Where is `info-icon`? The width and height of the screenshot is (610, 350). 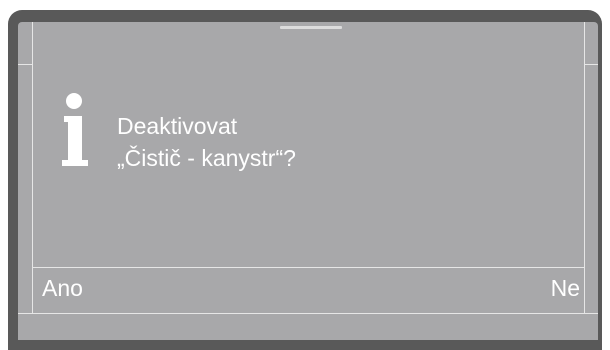
info-icon is located at coordinates (74, 133).